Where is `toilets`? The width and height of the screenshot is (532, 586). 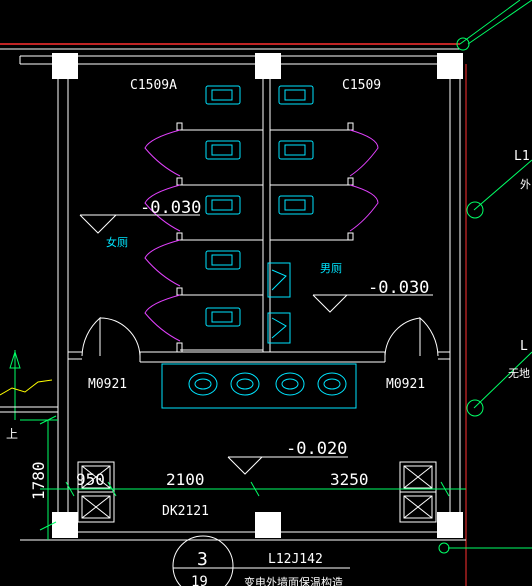 toilets is located at coordinates (259, 206).